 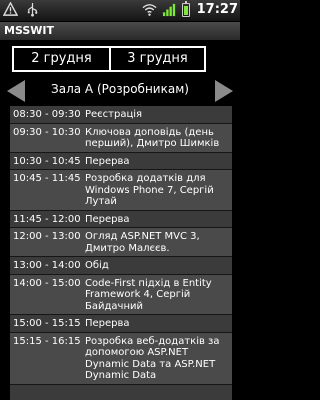 I want to click on session-time: 10:45 - 11:45, so click(x=47, y=178).